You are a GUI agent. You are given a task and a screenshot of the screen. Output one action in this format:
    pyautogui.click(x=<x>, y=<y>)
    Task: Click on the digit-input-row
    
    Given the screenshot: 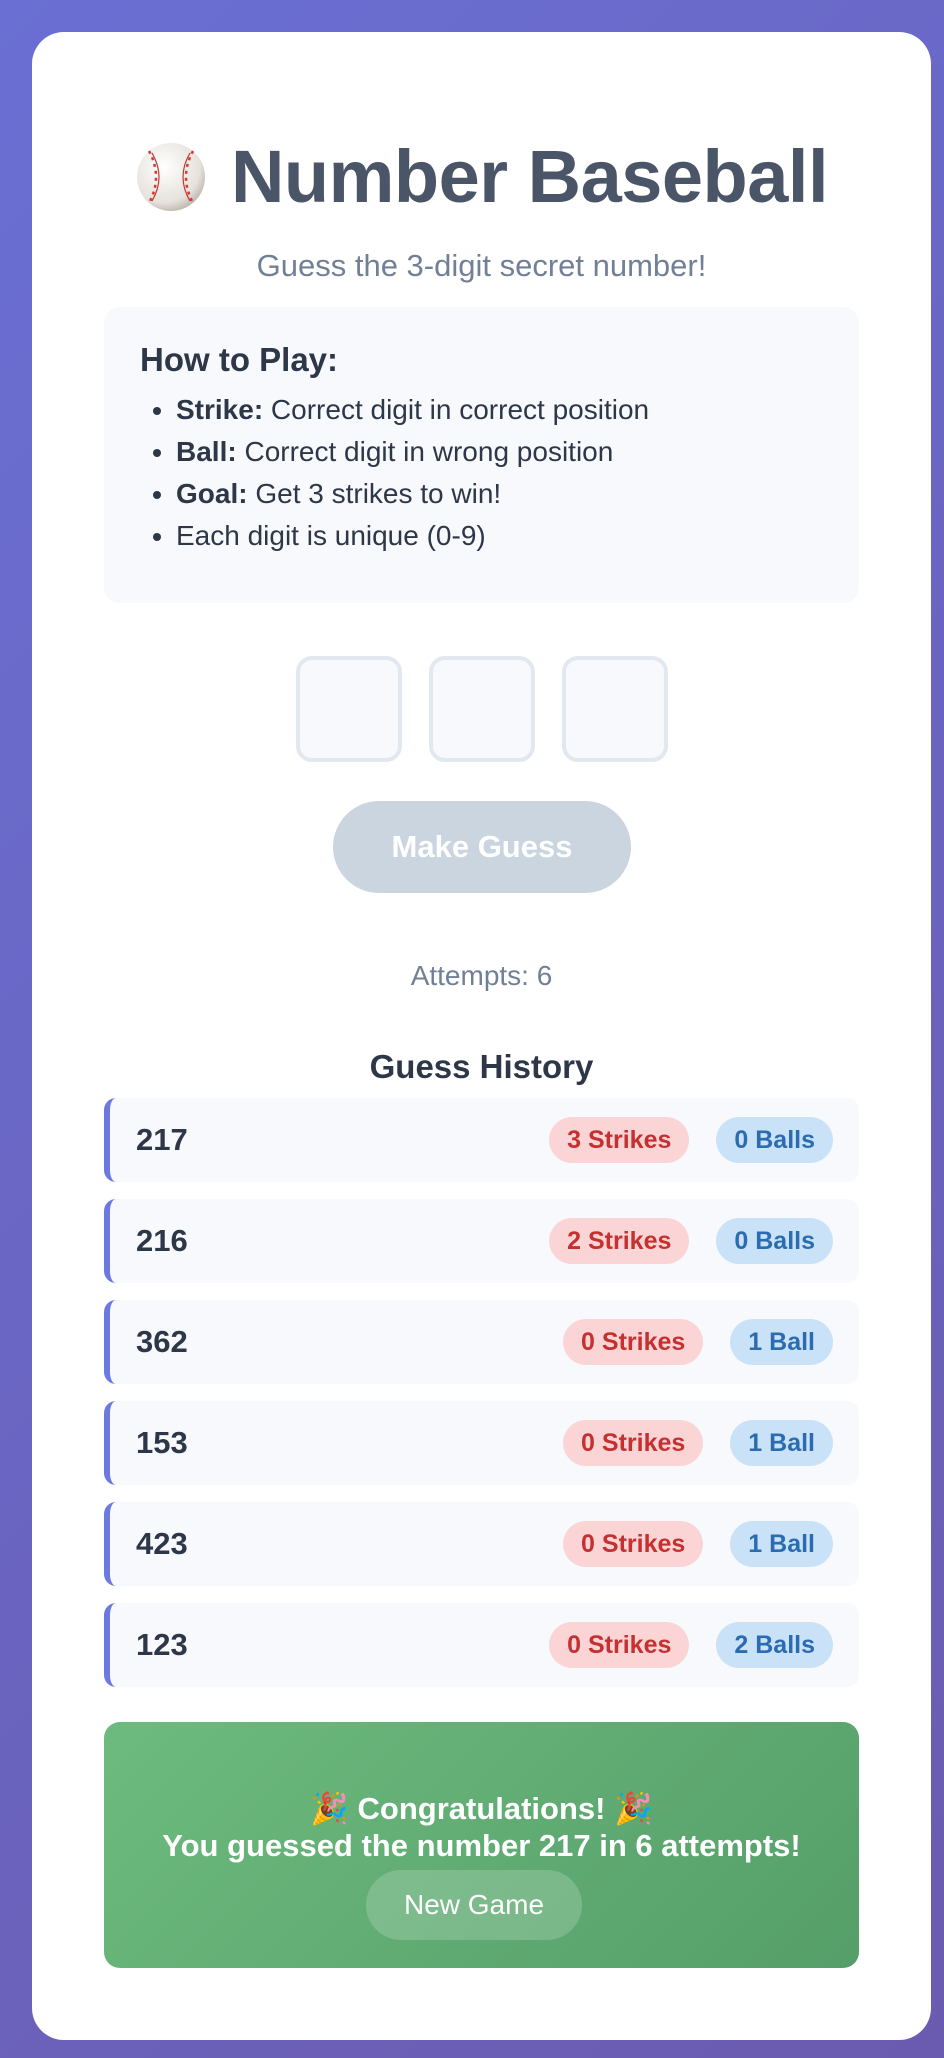 What is the action you would take?
    pyautogui.click(x=481, y=709)
    